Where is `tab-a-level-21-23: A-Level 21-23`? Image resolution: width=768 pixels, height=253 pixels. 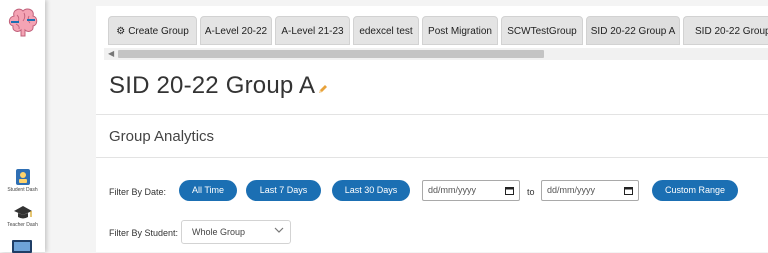 tab-a-level-21-23: A-Level 21-23 is located at coordinates (312, 30).